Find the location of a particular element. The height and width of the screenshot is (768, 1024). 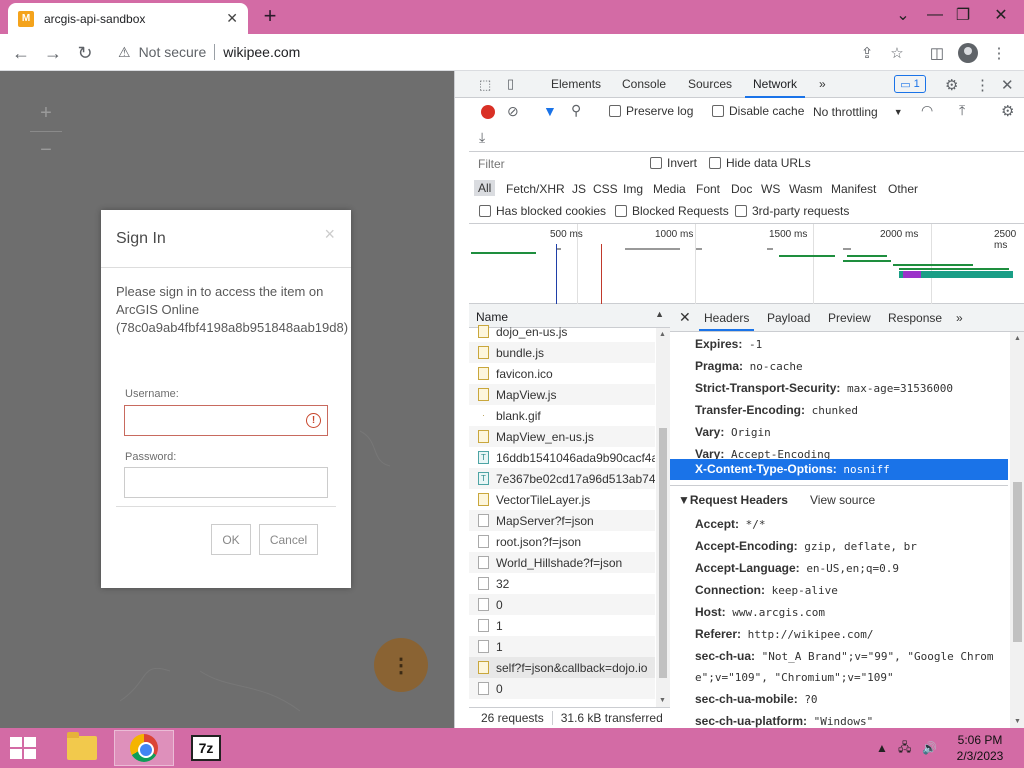

close-icon: ✕ is located at coordinates (1007, 85).